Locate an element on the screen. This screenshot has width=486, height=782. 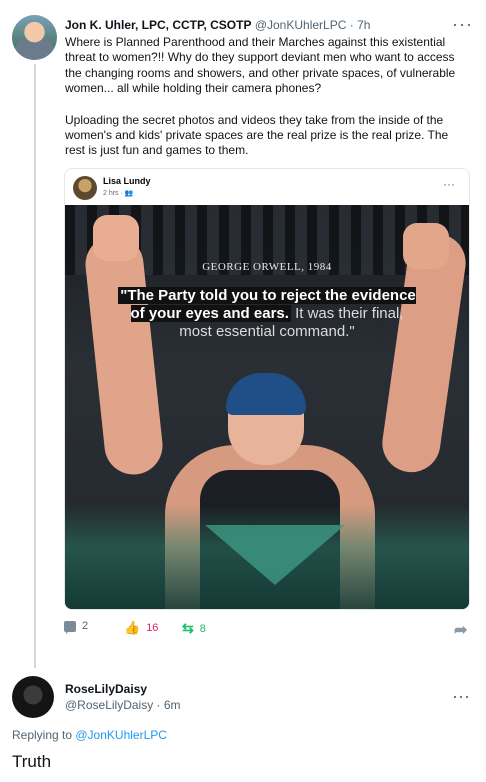
reply-author-avatar is located at coordinates (33, 697).